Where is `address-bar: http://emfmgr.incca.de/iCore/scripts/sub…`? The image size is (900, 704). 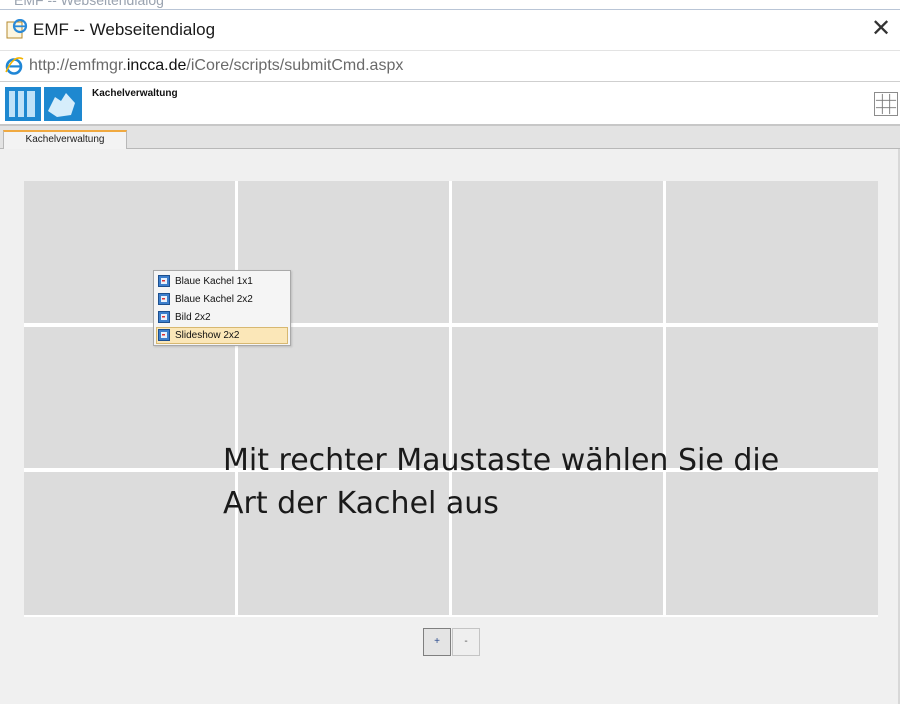
address-bar: http://emfmgr.incca.de/iCore/scripts/sub… is located at coordinates (450, 66).